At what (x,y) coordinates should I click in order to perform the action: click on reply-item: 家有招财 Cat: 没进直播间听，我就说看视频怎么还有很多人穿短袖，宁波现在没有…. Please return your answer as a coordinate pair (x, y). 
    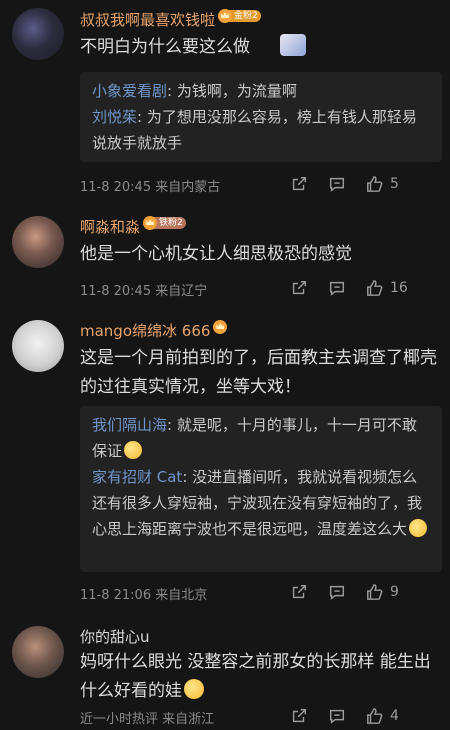
    Looking at the image, I should click on (261, 503).